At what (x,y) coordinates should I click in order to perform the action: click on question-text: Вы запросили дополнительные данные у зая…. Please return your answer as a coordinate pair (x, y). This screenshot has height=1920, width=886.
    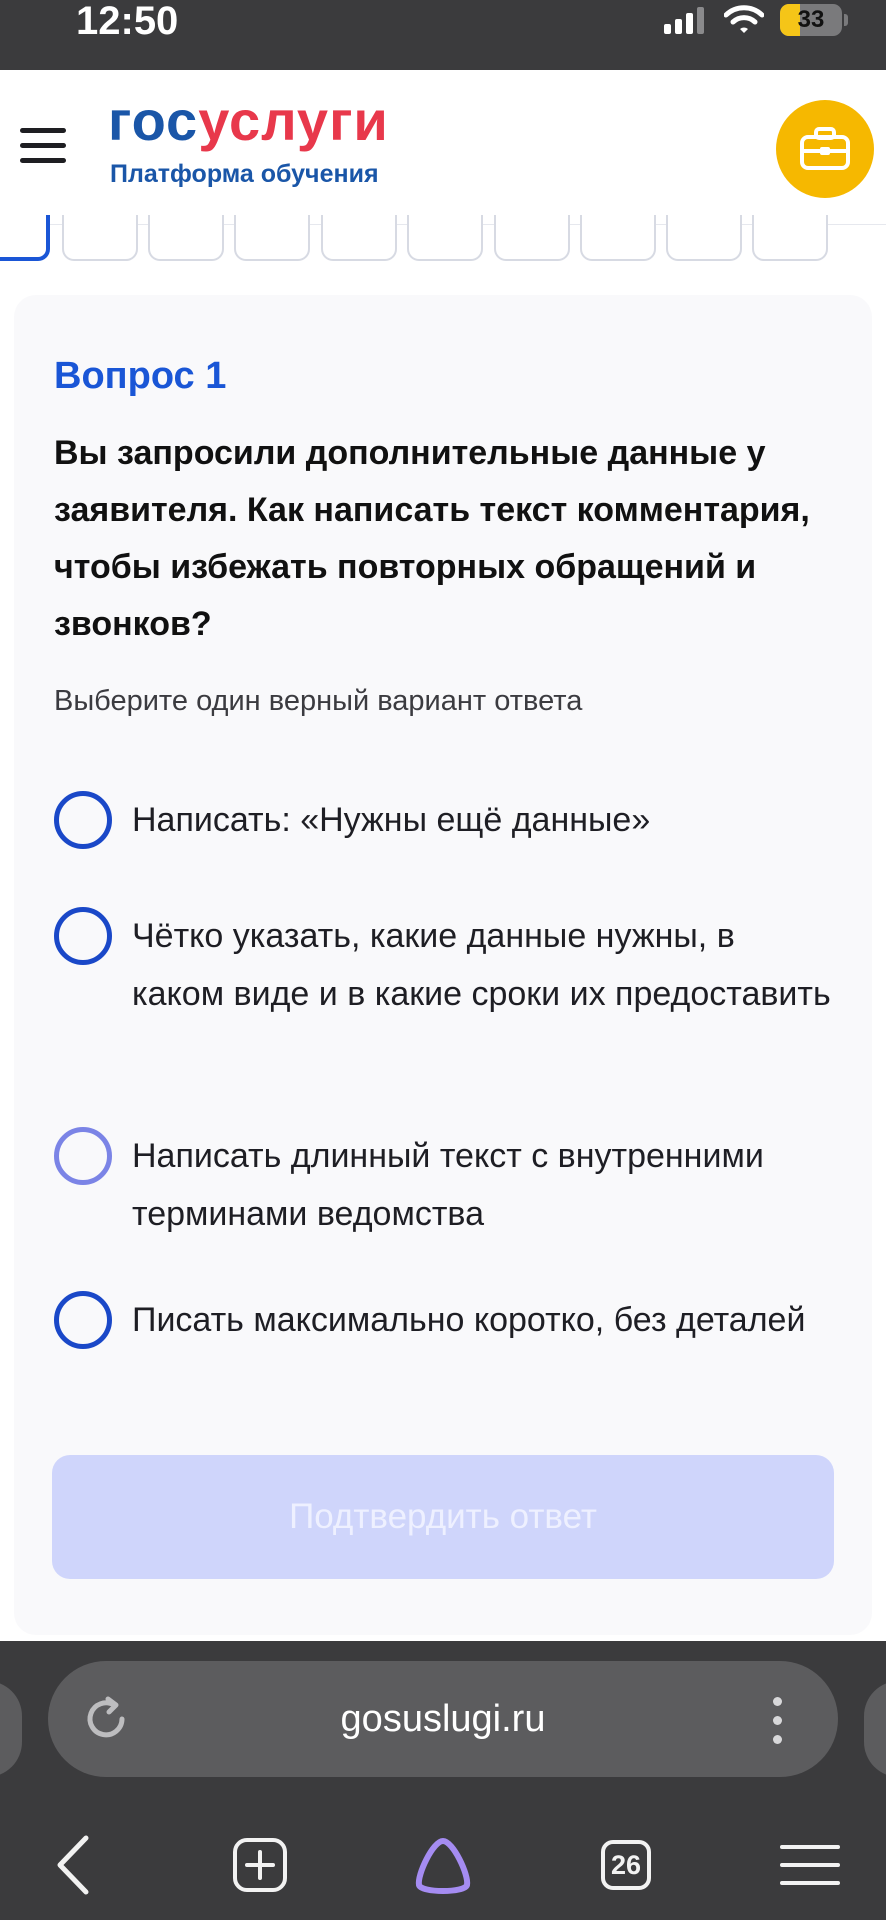
    Looking at the image, I should click on (432, 538).